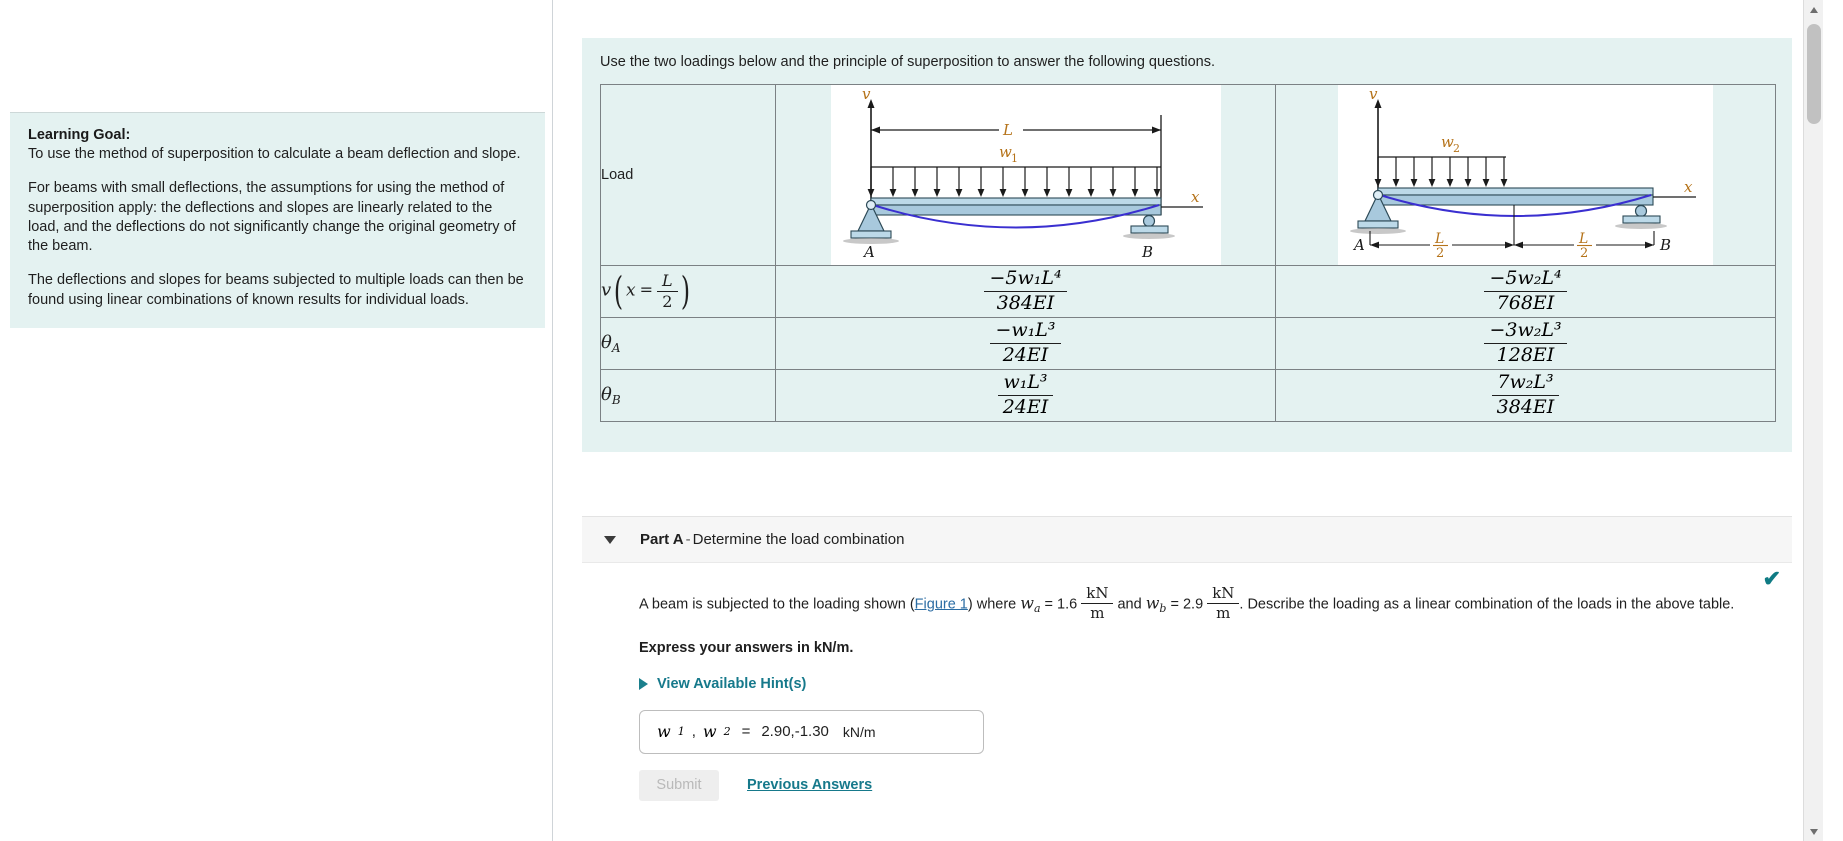  I want to click on submit-button: Submit, so click(679, 785).